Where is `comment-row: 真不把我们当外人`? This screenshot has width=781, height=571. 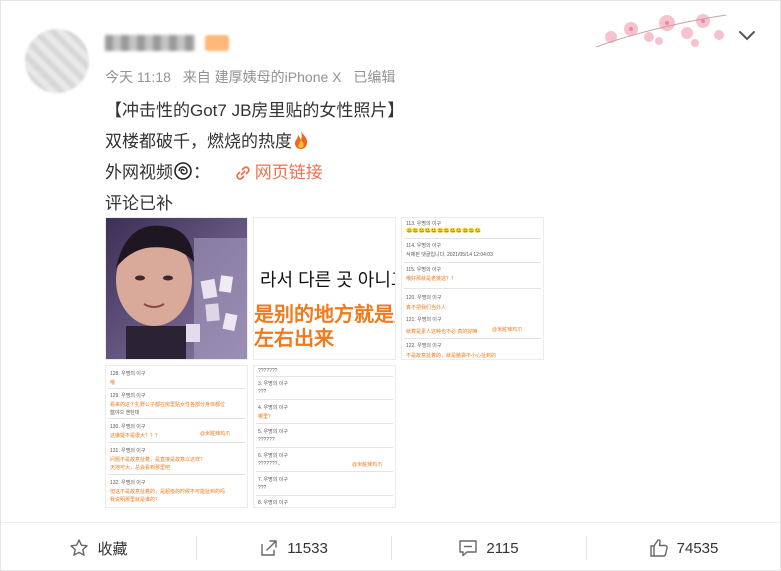 comment-row: 真不把我们当外人 is located at coordinates (426, 308).